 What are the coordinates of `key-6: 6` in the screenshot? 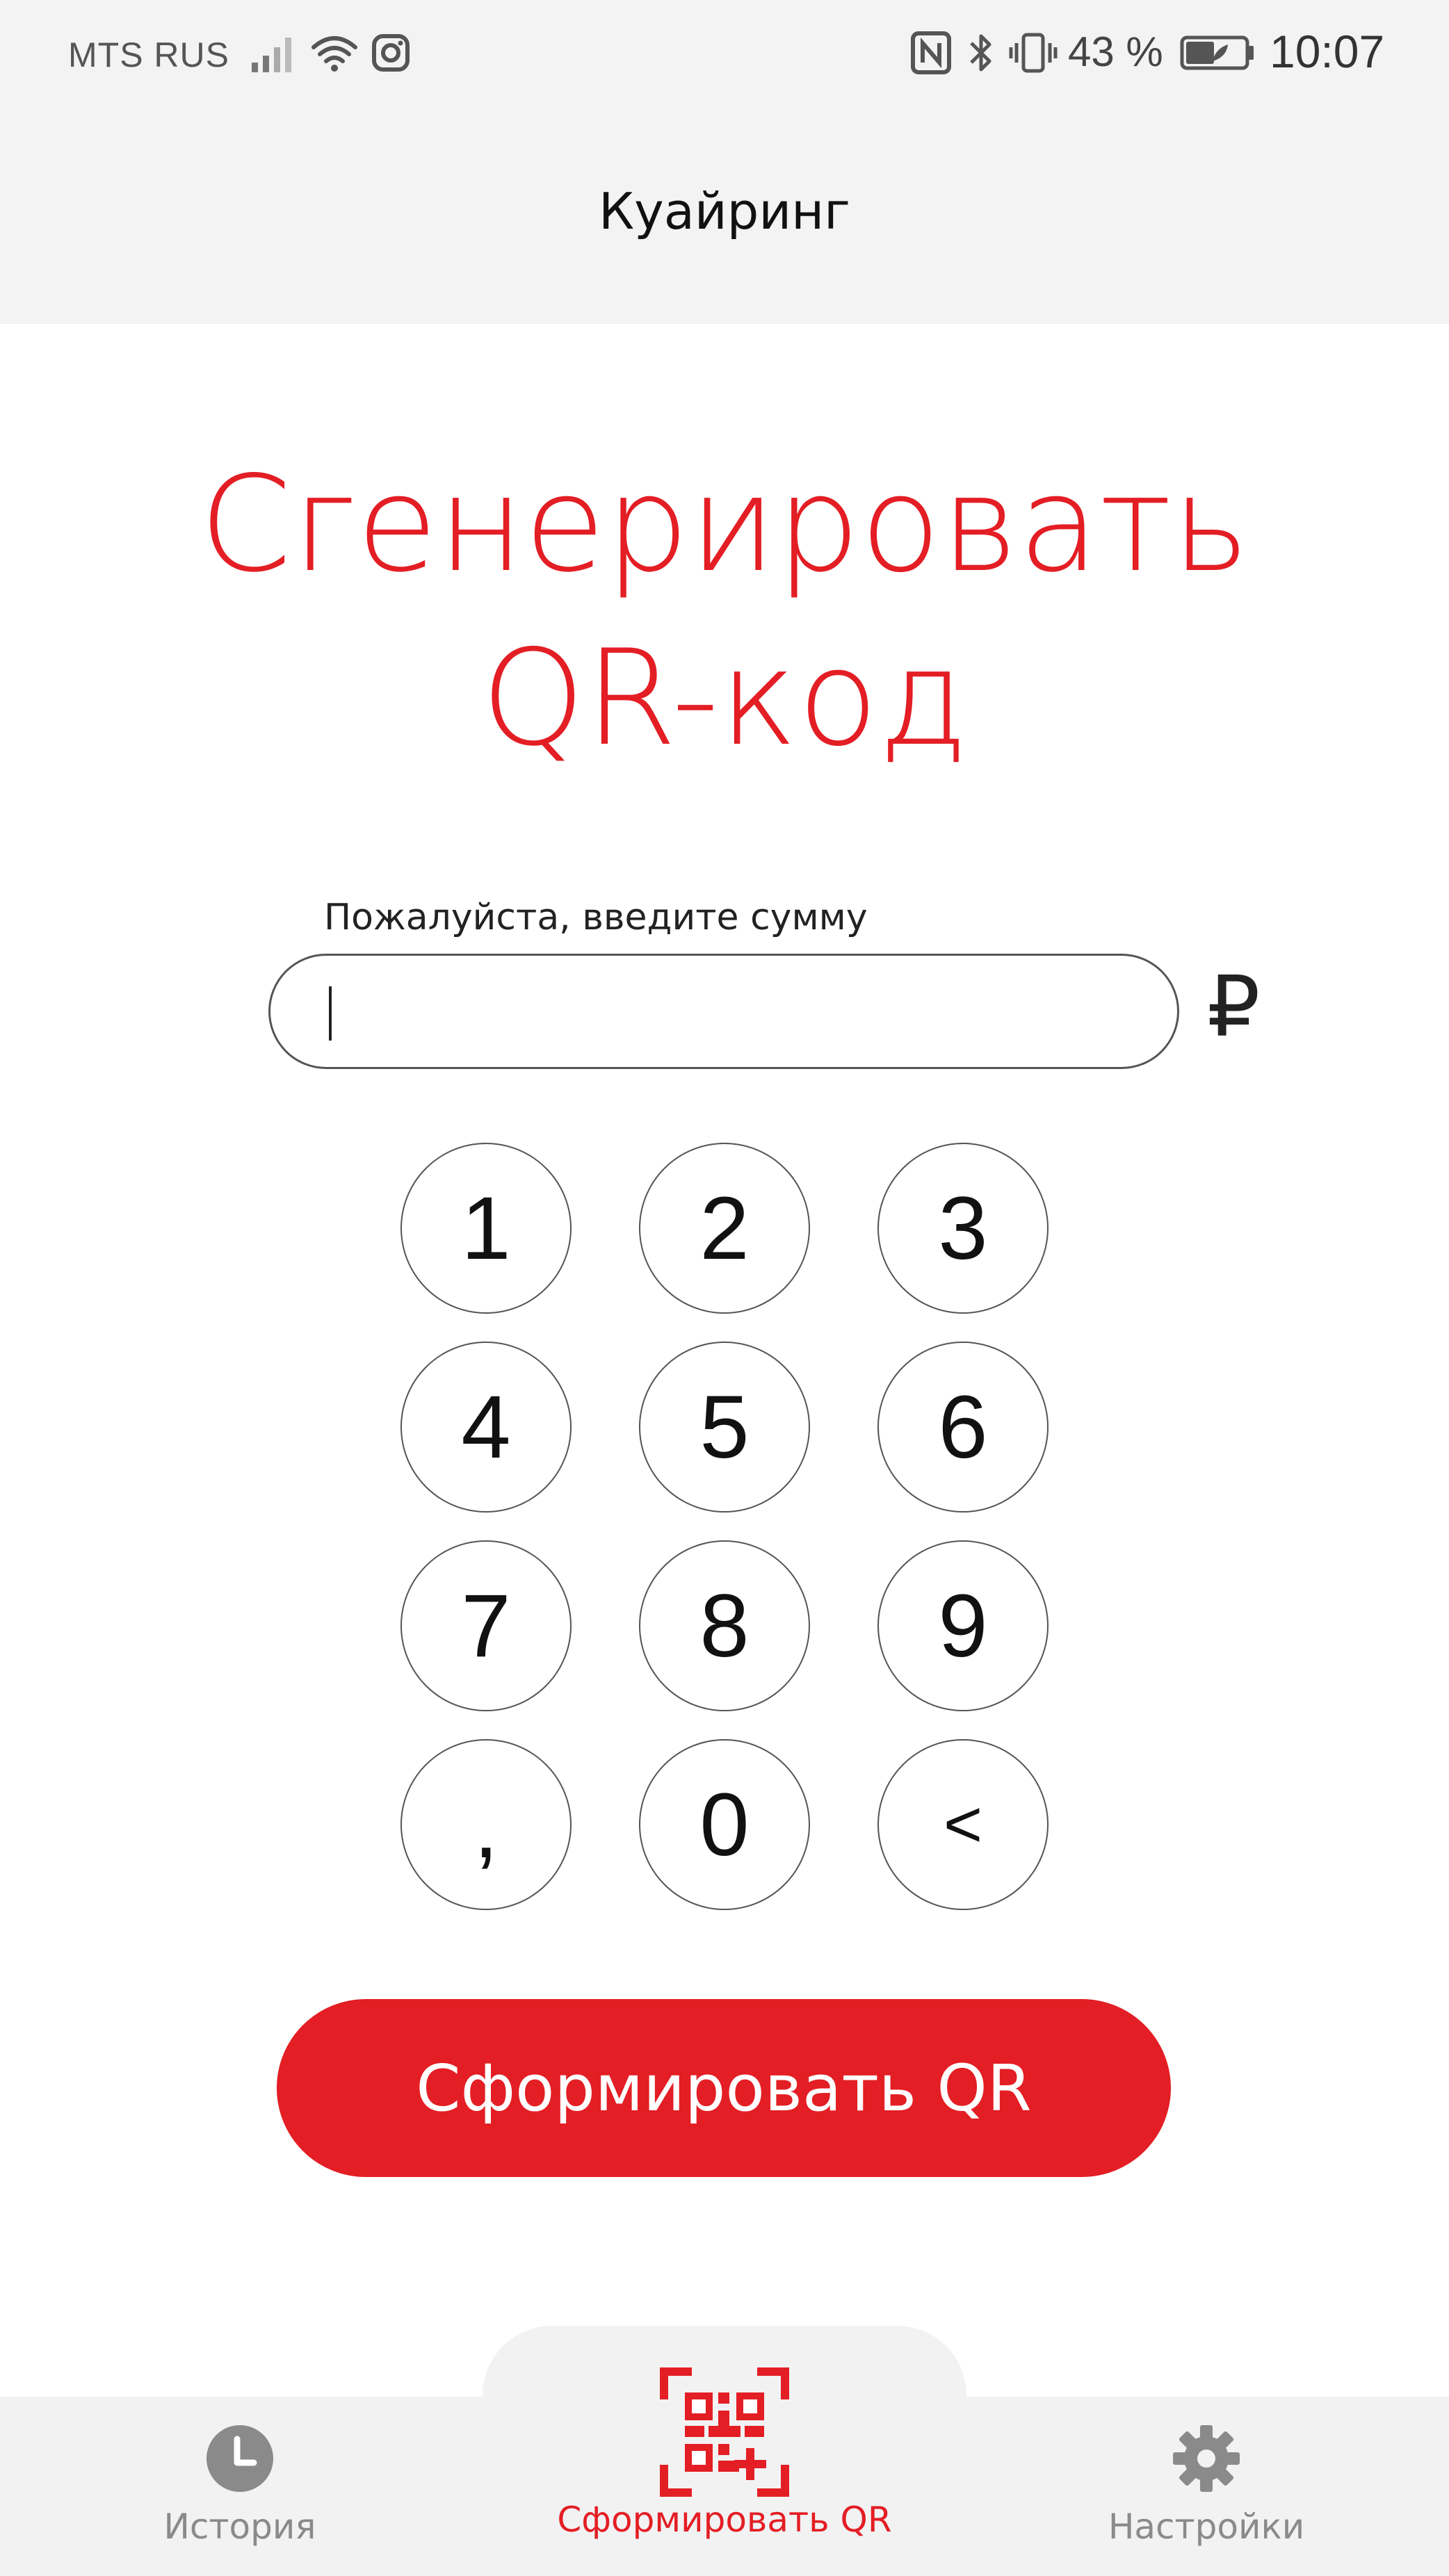 It's located at (963, 1427).